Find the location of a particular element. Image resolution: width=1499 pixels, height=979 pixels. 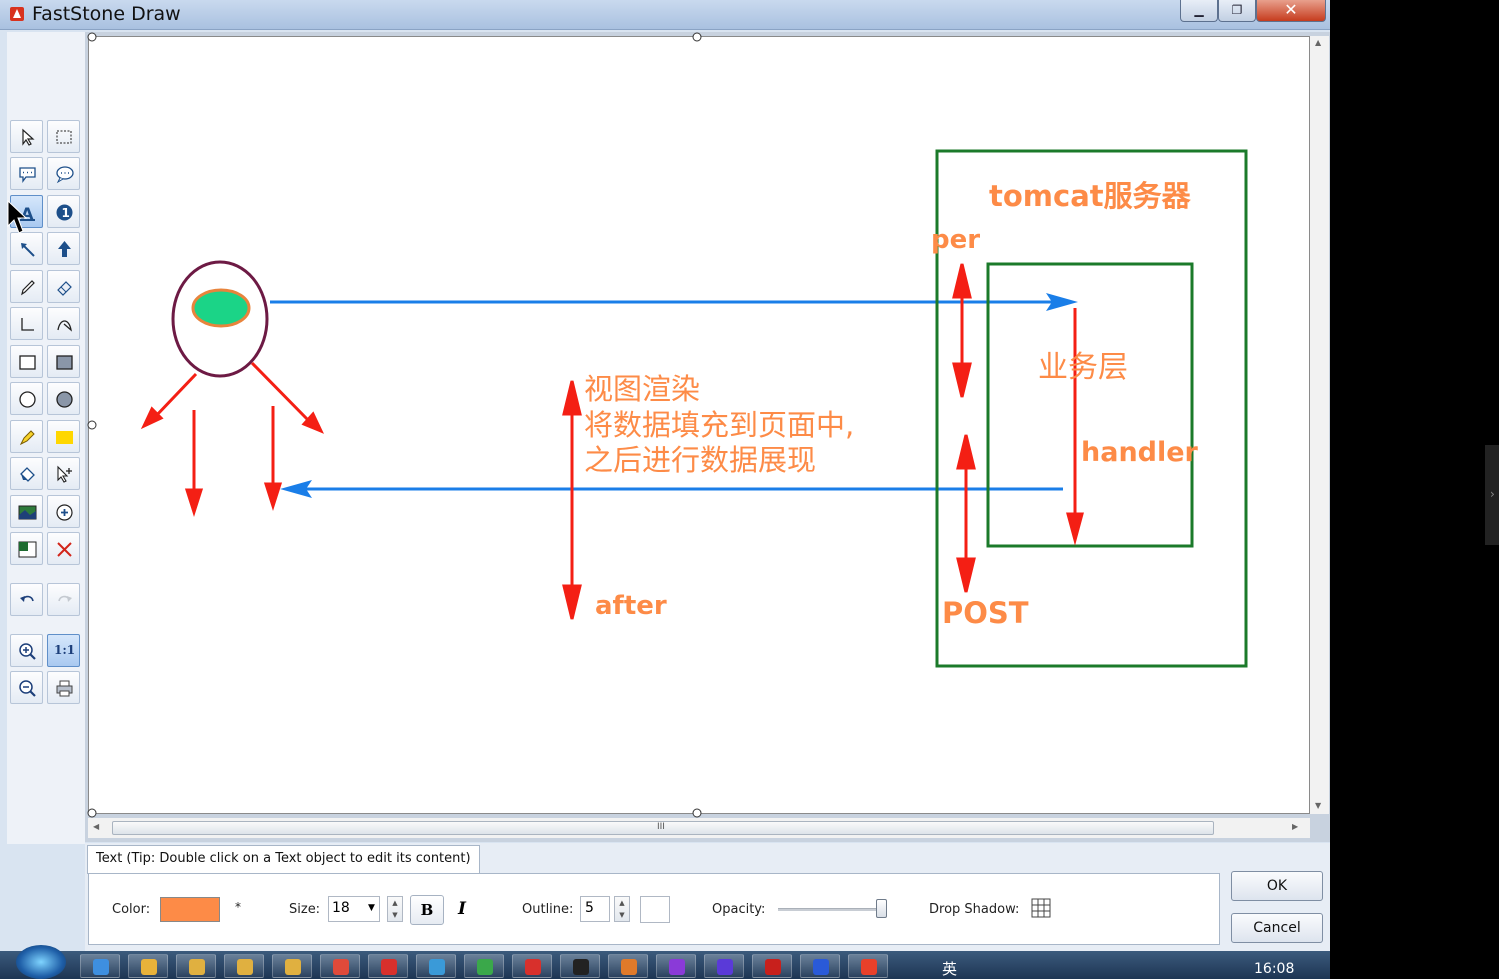

size-stepper: ▲ ▼ is located at coordinates (395, 909).